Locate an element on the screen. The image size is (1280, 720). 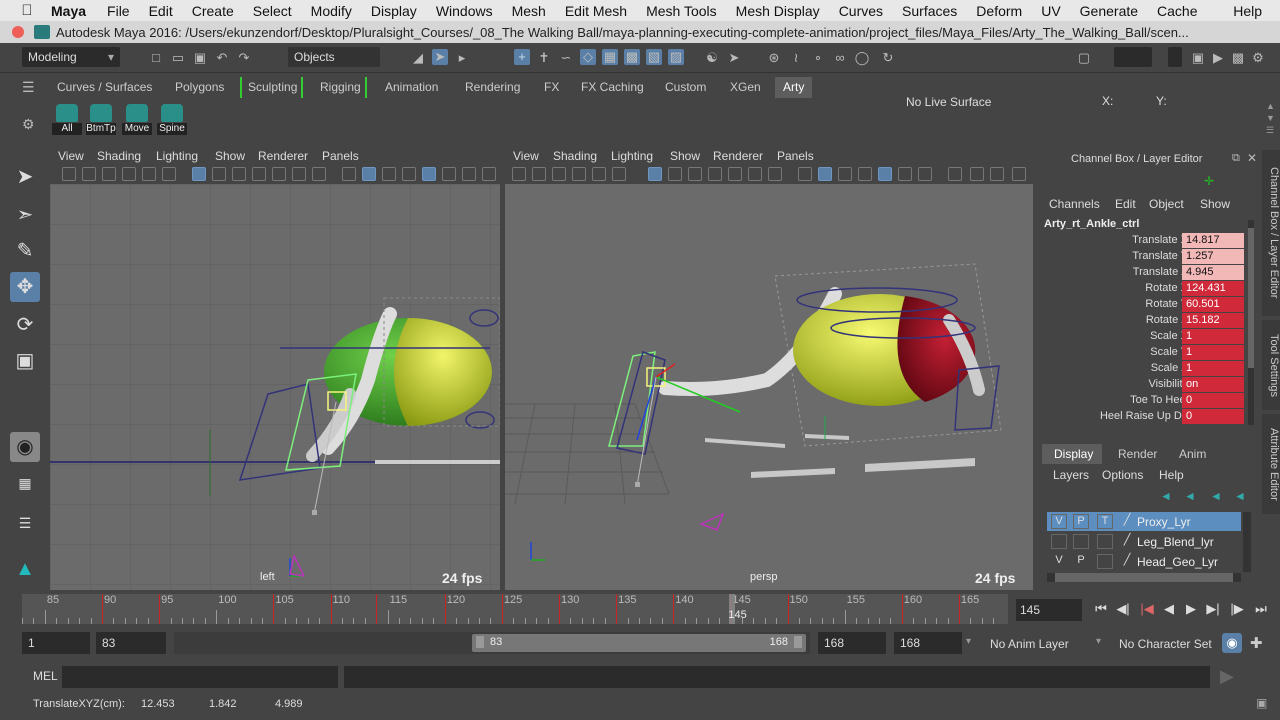
command-input is located at coordinates (200, 677).